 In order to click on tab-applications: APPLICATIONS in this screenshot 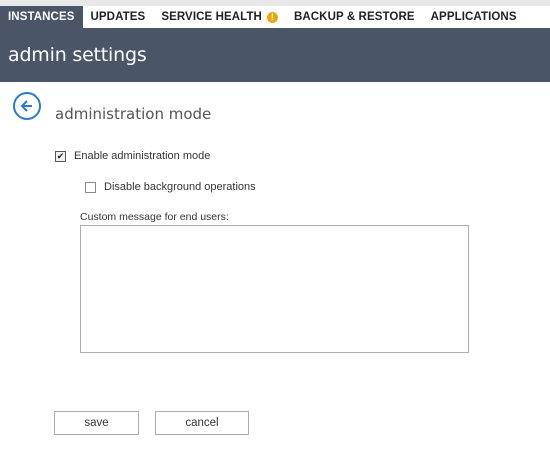, I will do `click(474, 17)`.